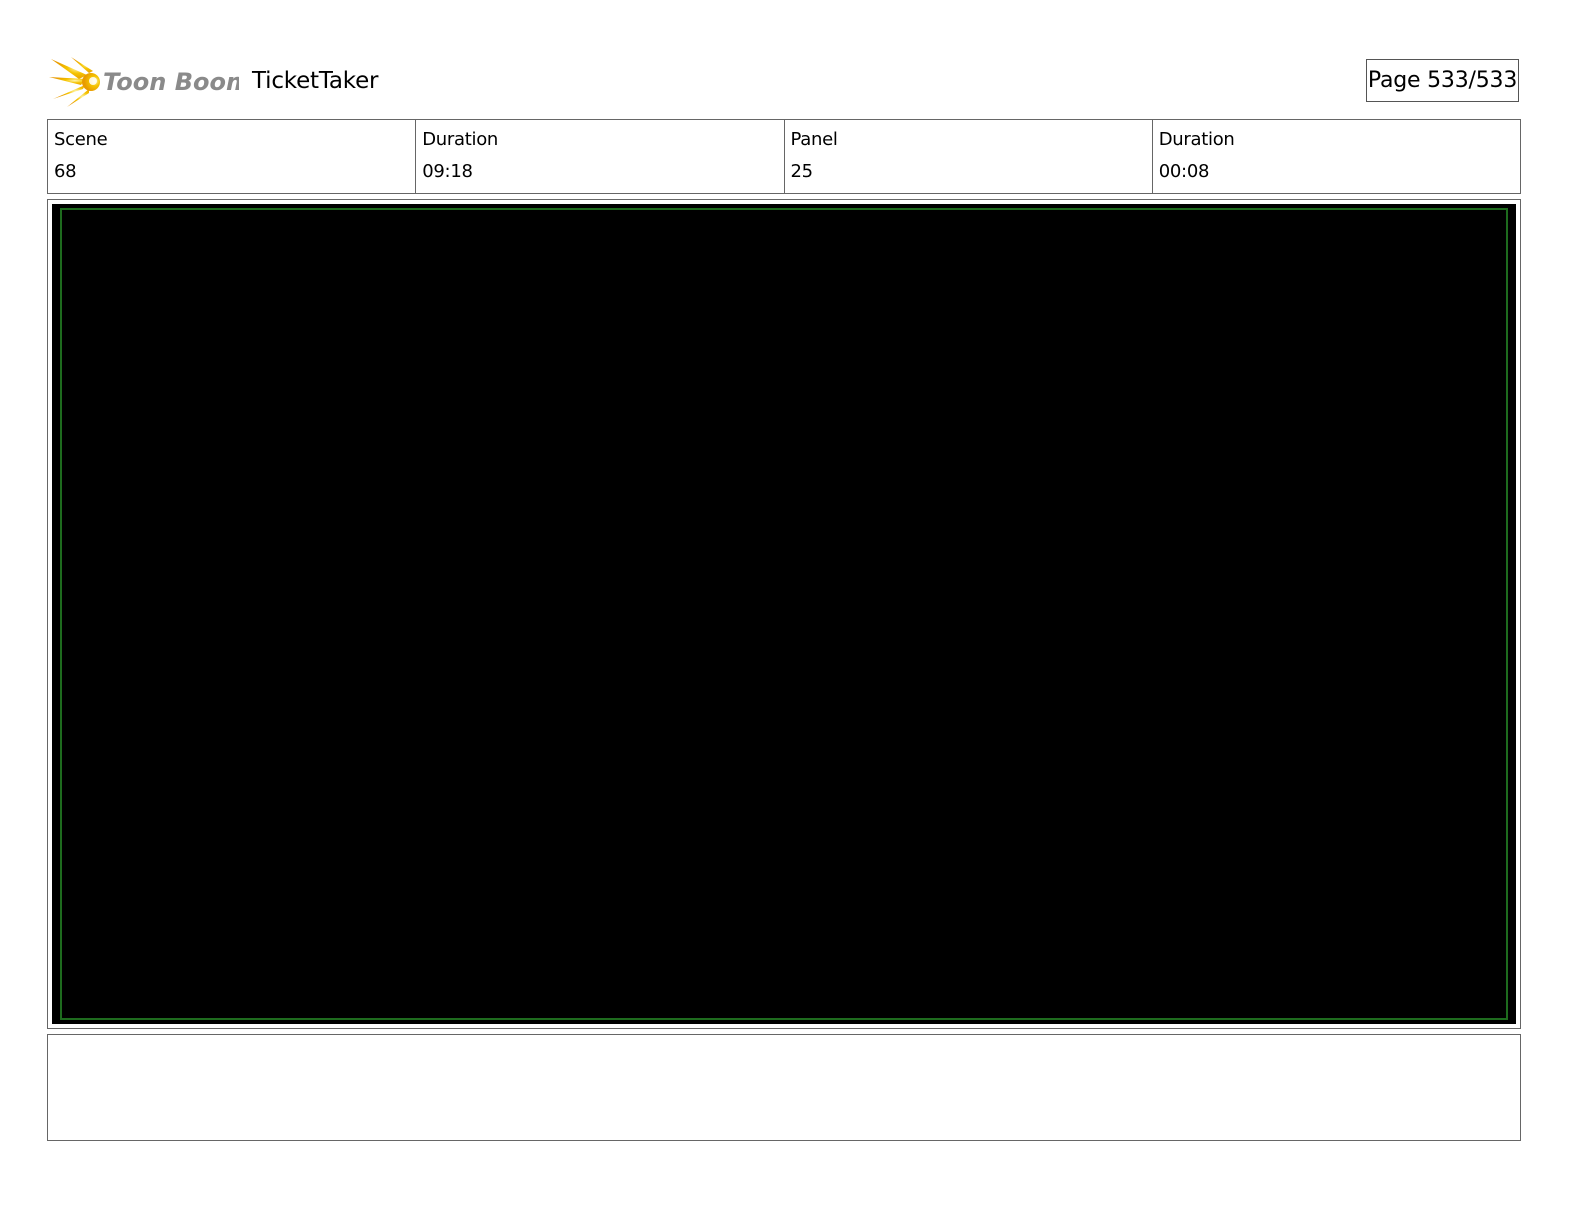  I want to click on panel-duration-label: Duration, so click(1196, 139).